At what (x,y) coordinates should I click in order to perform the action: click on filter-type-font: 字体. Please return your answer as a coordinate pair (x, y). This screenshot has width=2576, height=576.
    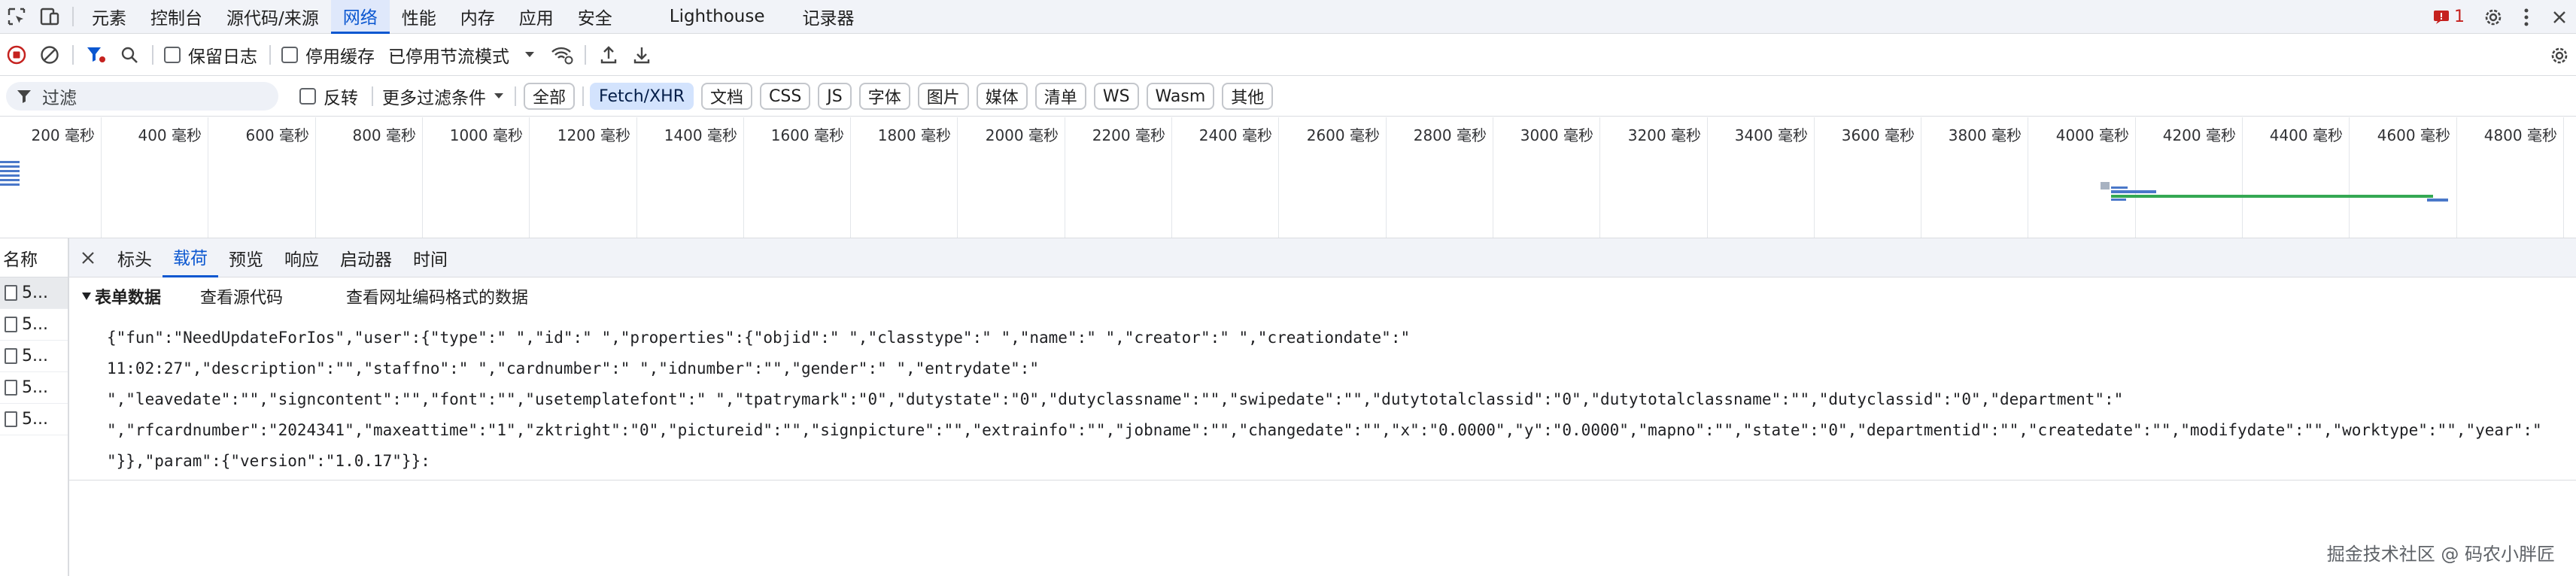
    Looking at the image, I should click on (884, 96).